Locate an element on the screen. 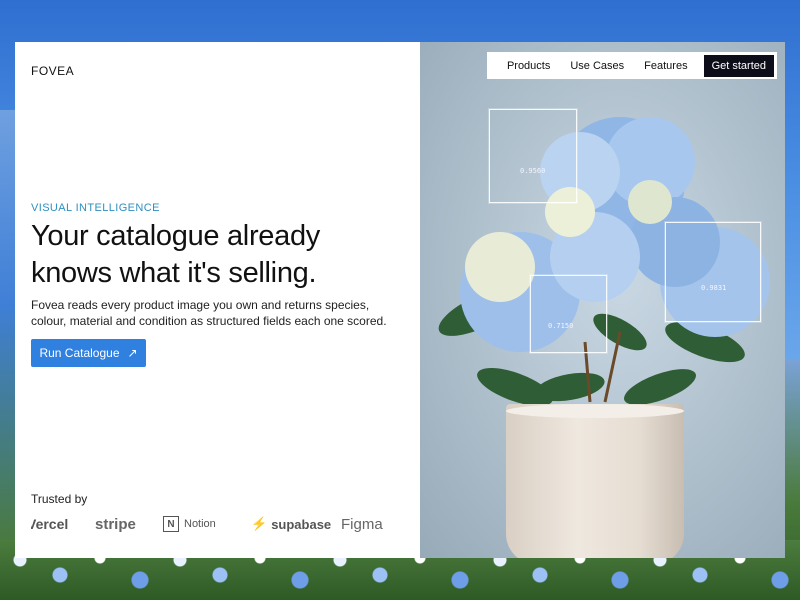  arrow-up-right-icon: ↗ is located at coordinates (132, 353).